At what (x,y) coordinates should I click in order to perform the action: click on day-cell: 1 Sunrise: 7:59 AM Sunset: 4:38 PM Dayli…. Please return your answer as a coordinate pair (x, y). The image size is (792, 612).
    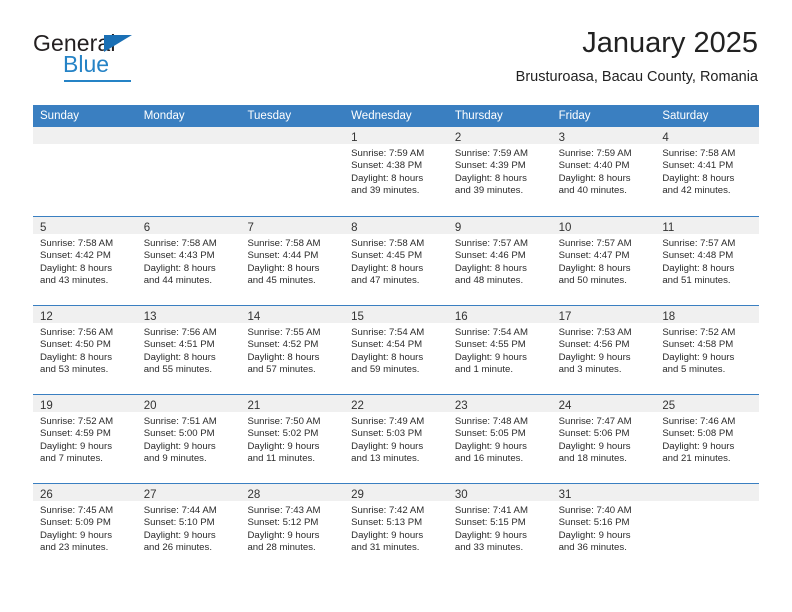
    Looking at the image, I should click on (396, 171).